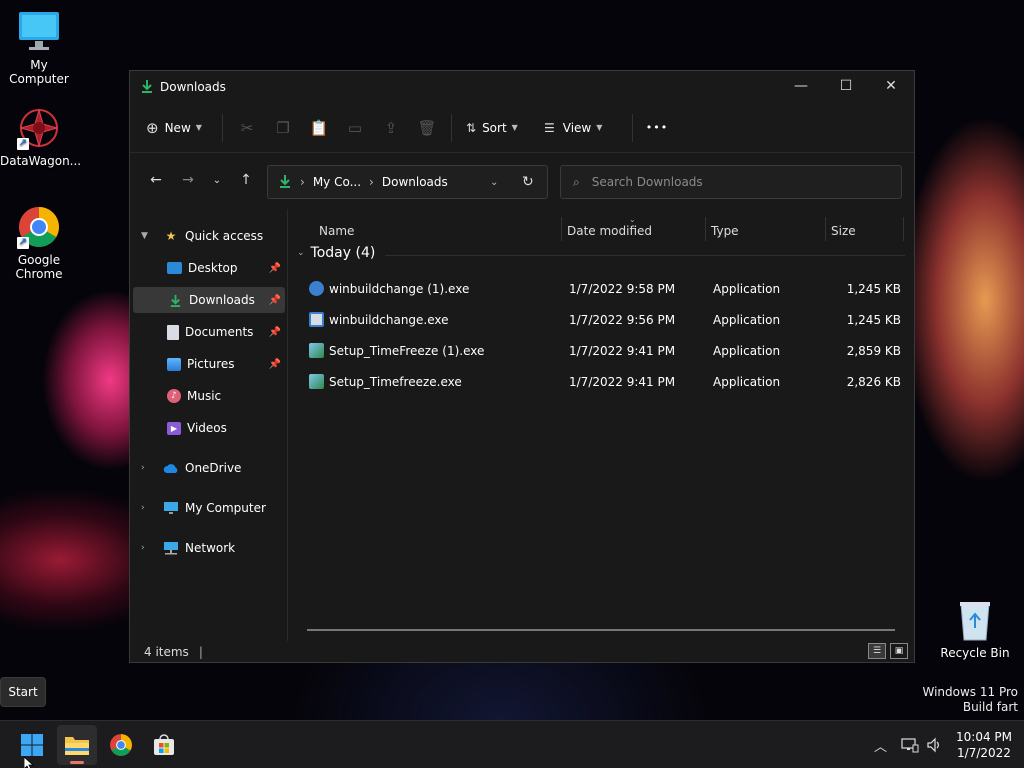 This screenshot has height=768, width=1024. Describe the element at coordinates (528, 182) in the screenshot. I see `refresh-icon: ↻` at that location.